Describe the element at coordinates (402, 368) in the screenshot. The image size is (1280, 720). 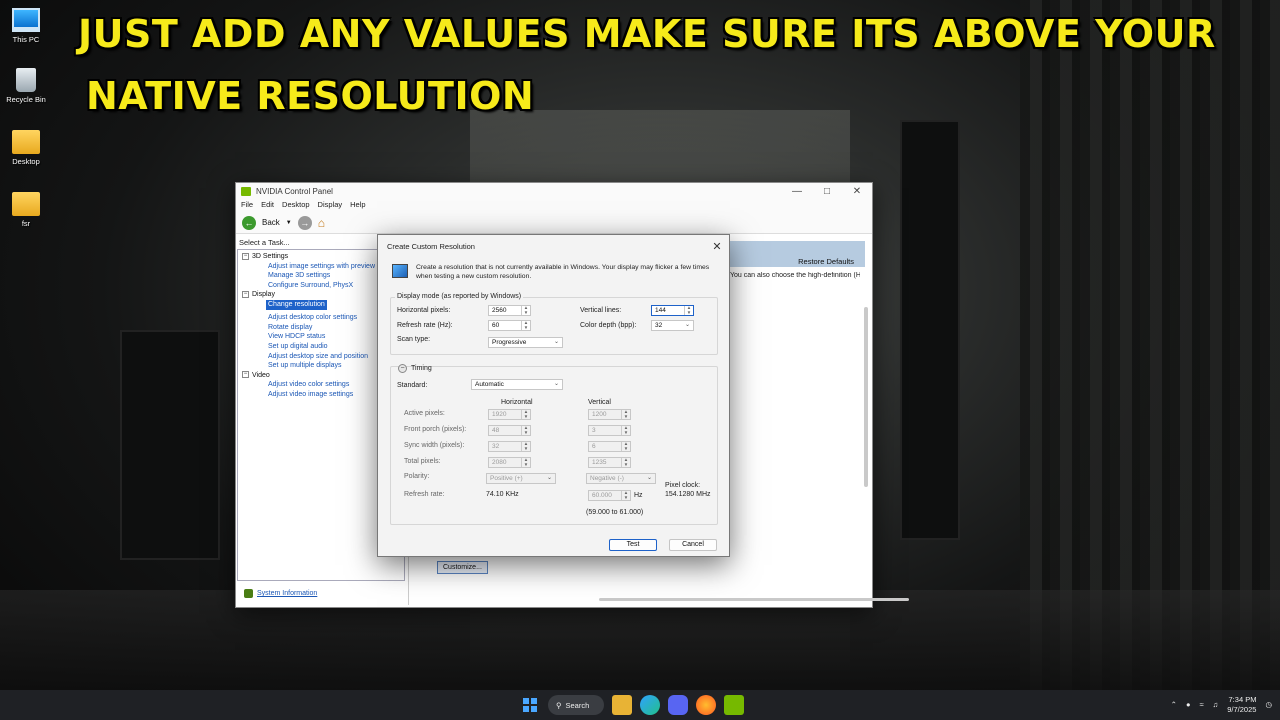
I see `timing-collapse-icon: −` at that location.